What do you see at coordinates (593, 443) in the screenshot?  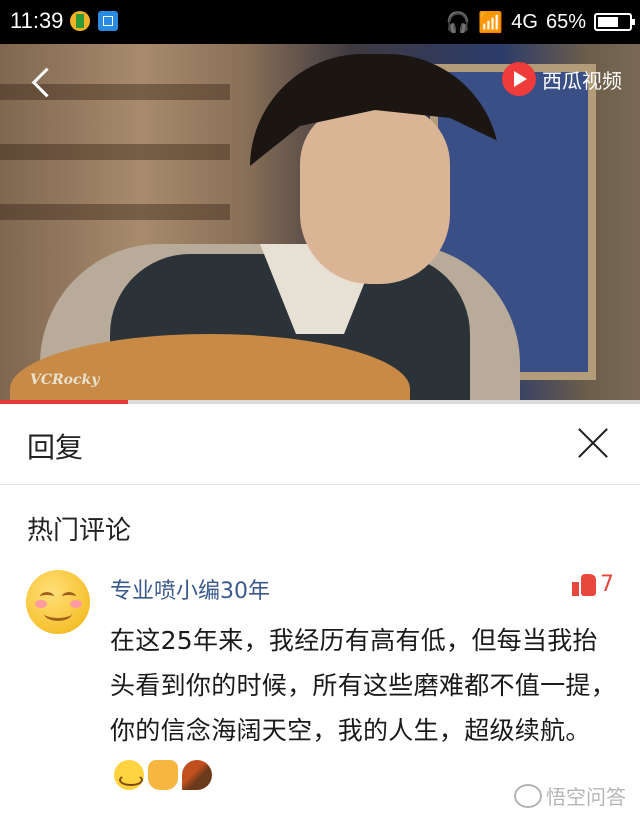 I see `close-icon` at bounding box center [593, 443].